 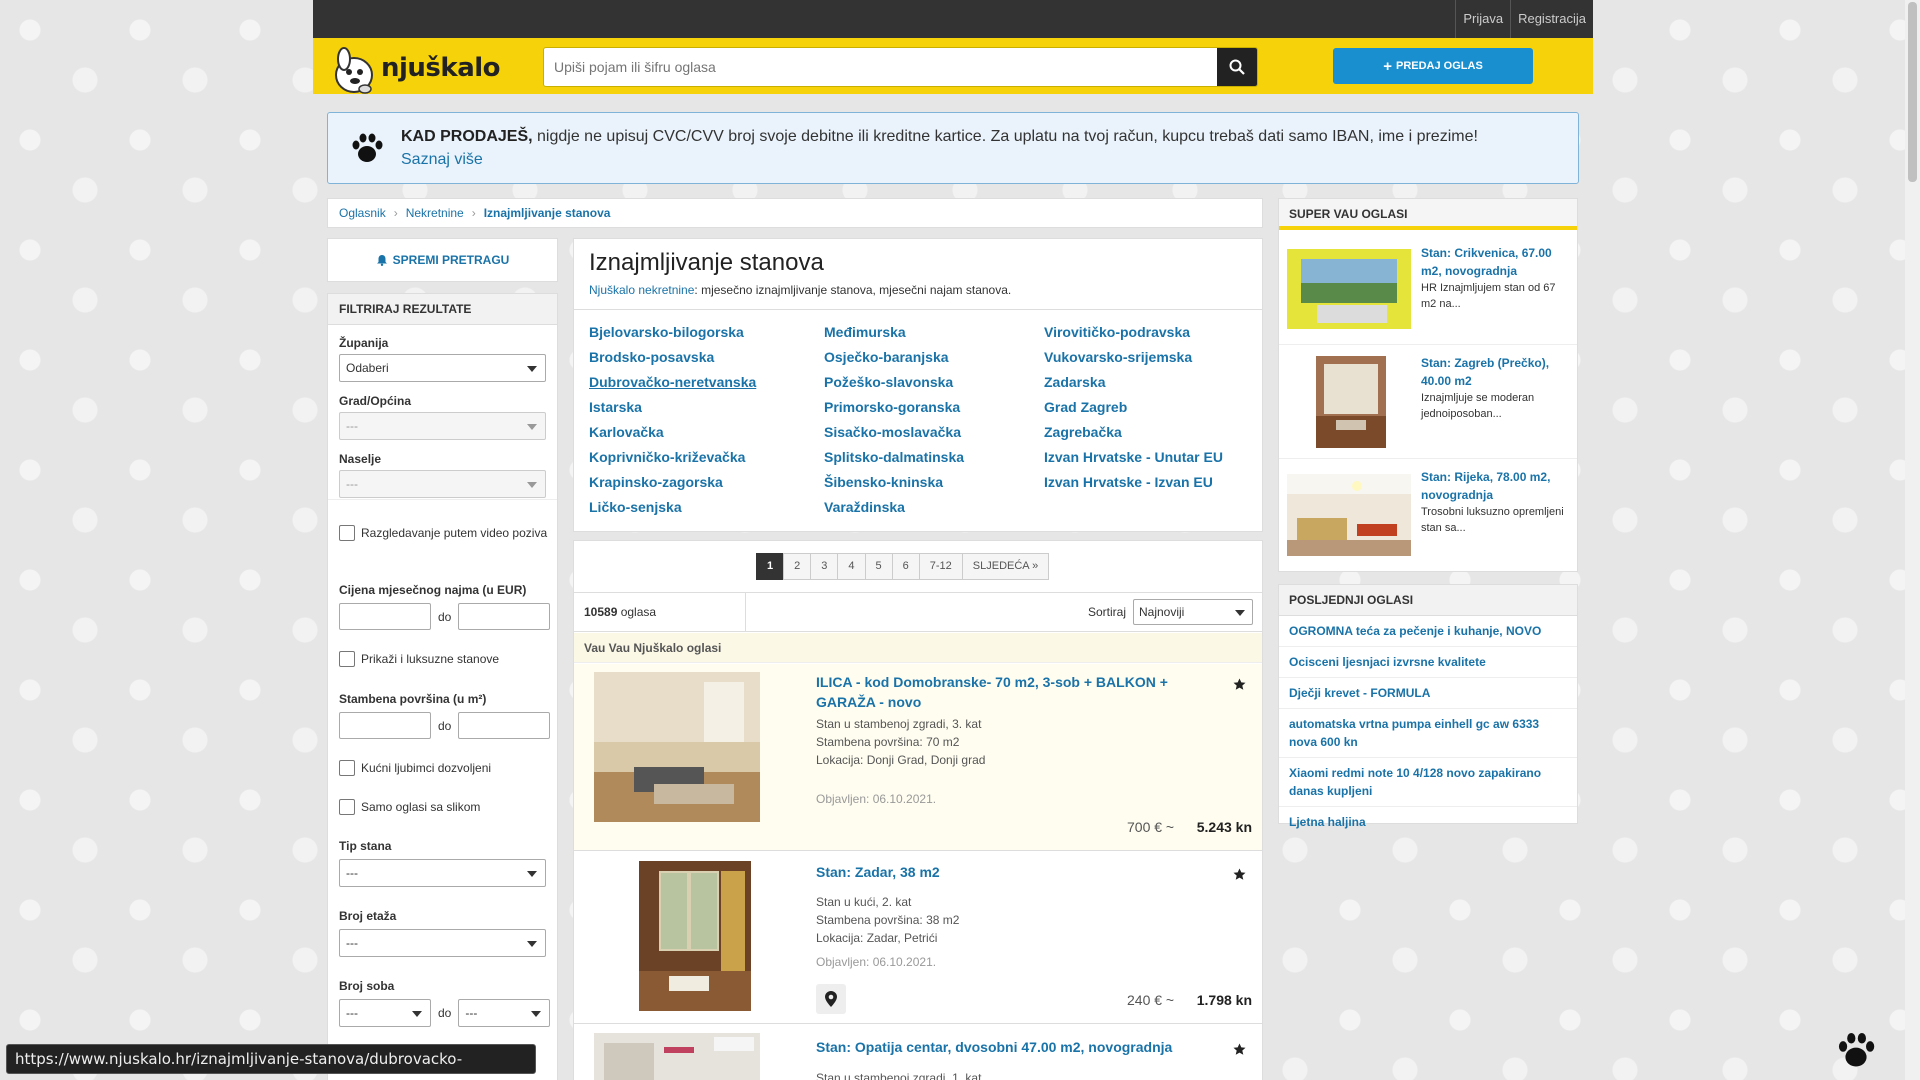 I want to click on region-link: Osječko-baranjska, so click(x=934, y=360).